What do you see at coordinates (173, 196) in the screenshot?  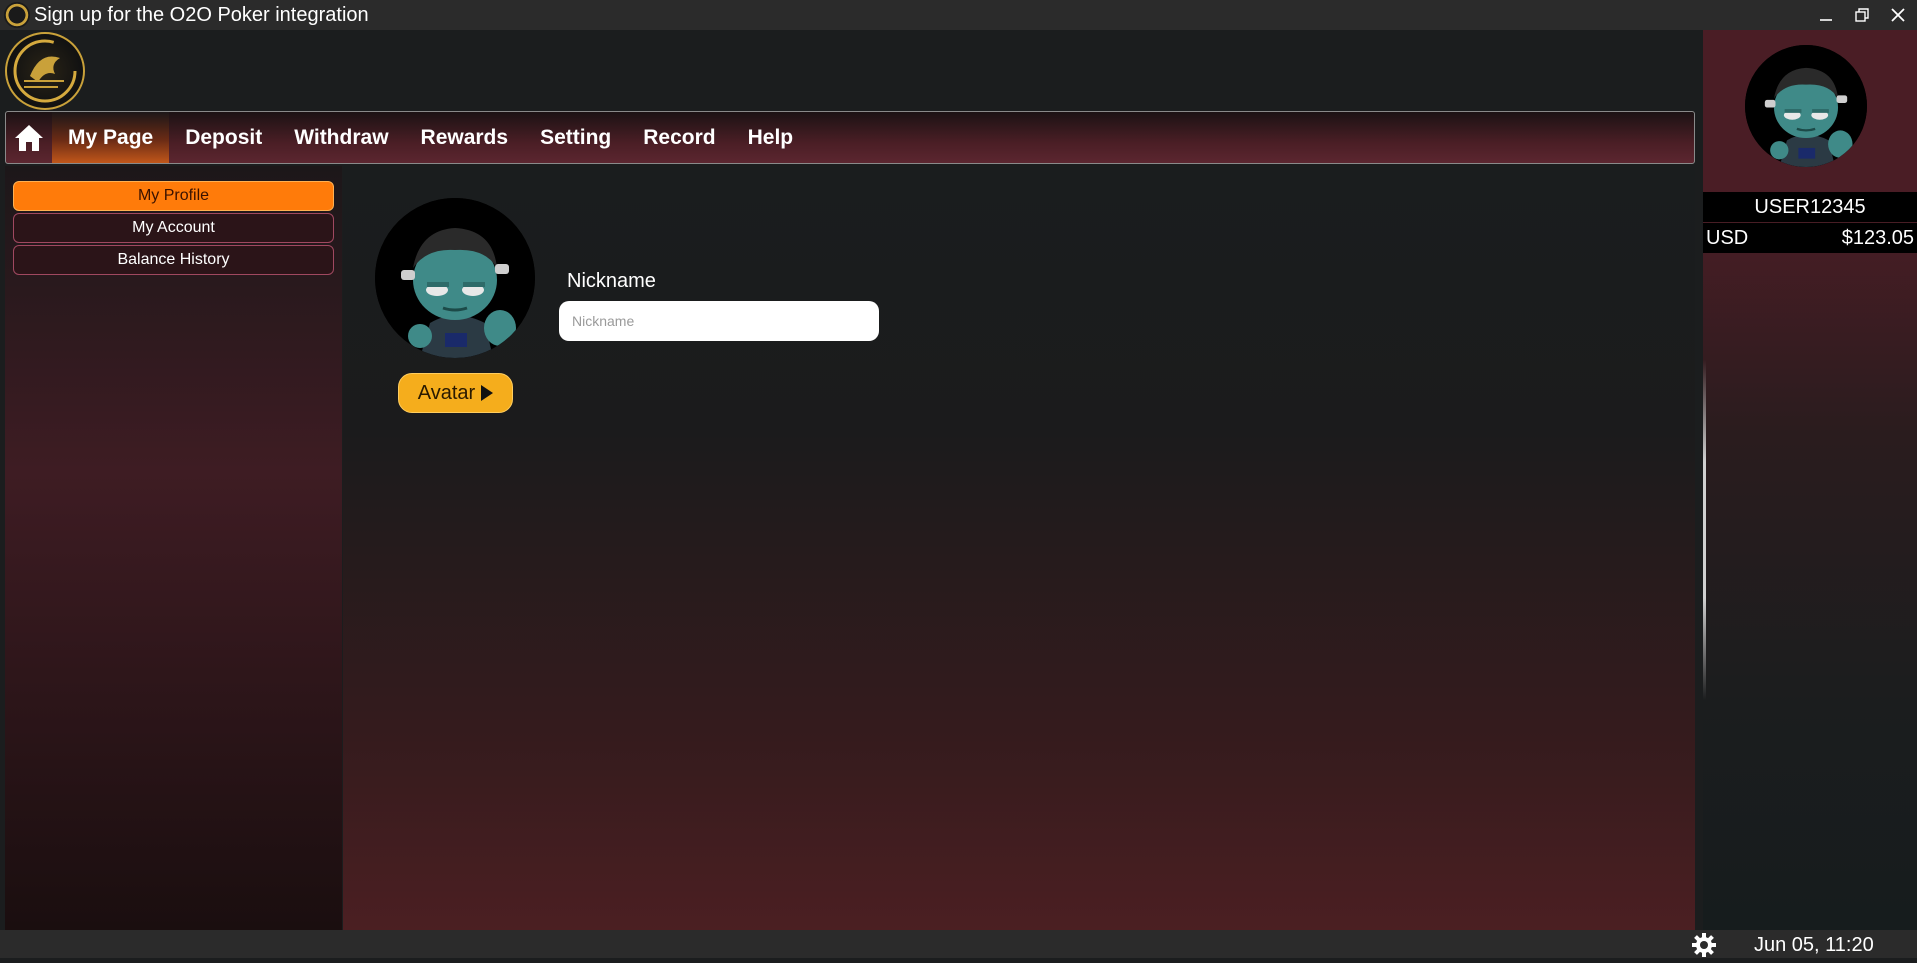 I see `sidebar-item-my-profile: My Profile` at bounding box center [173, 196].